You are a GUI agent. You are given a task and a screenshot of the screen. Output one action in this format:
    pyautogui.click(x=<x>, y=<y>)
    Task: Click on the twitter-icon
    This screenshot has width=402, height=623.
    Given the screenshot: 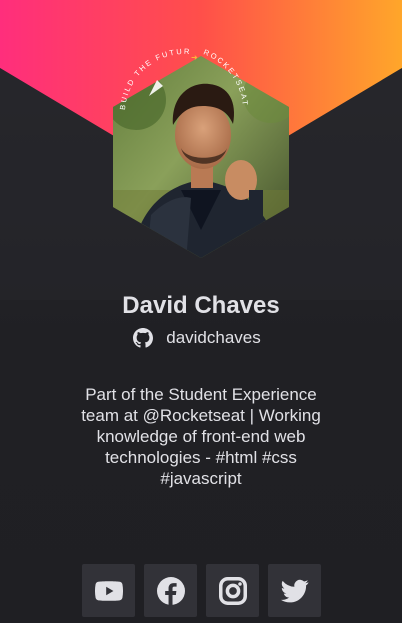 What is the action you would take?
    pyautogui.click(x=294, y=590)
    